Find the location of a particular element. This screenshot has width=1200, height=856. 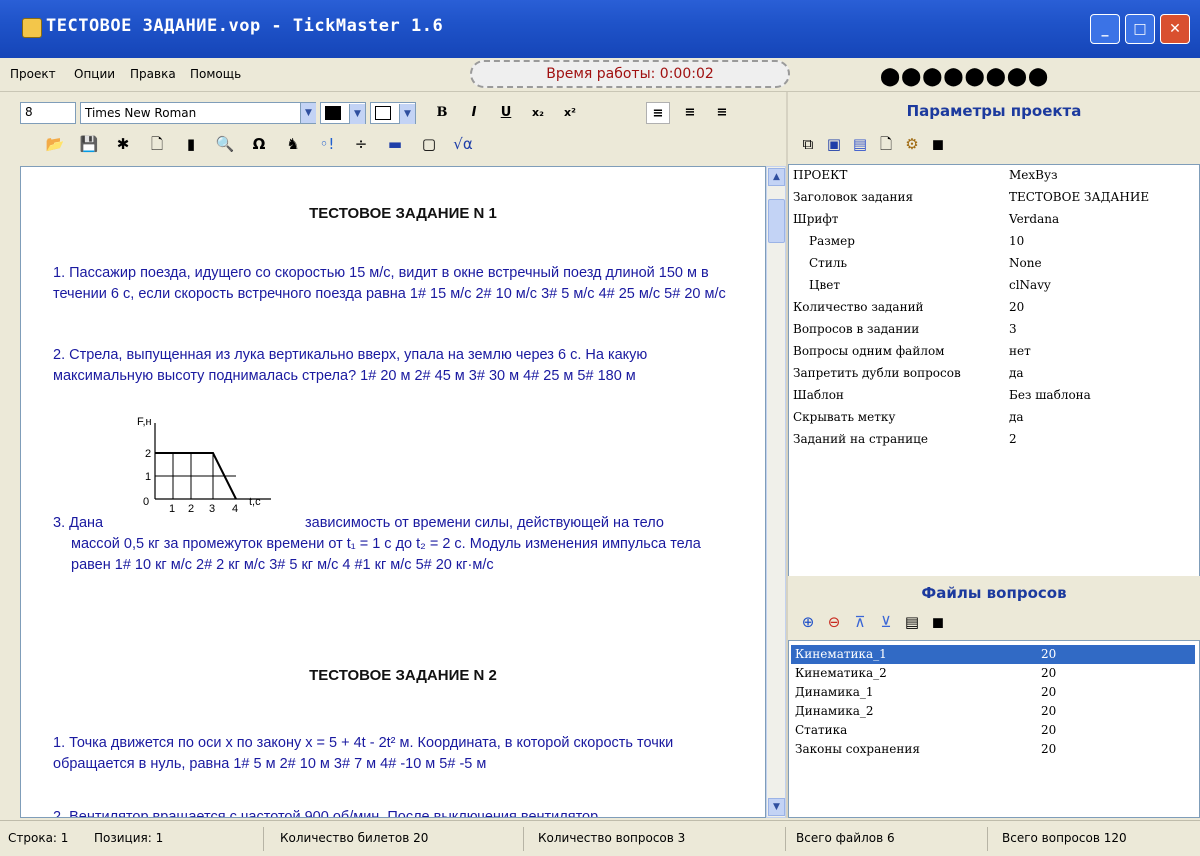

param-name: Заданий на странице is located at coordinates (860, 439).